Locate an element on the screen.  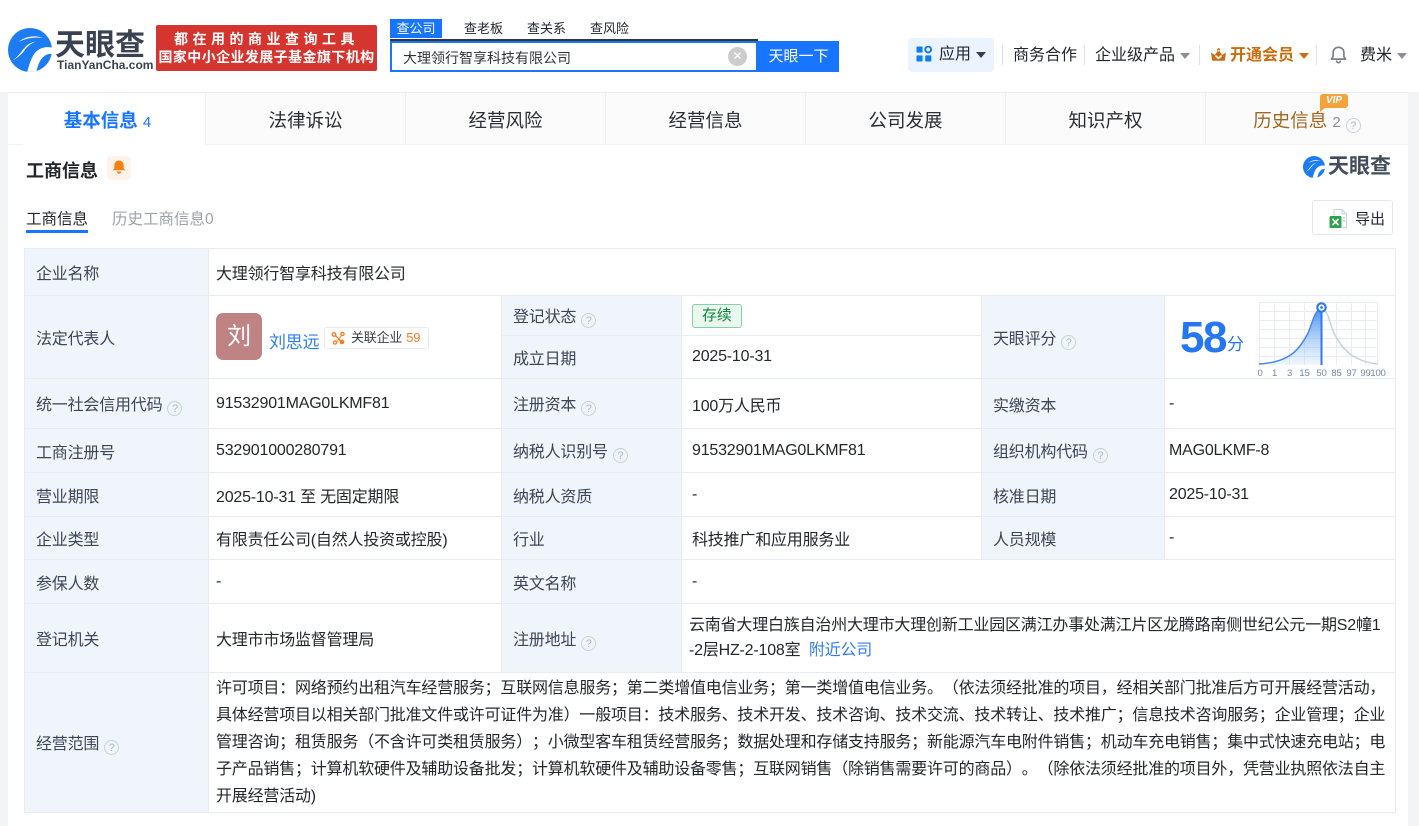
svg-text: 97 is located at coordinates (1351, 373).